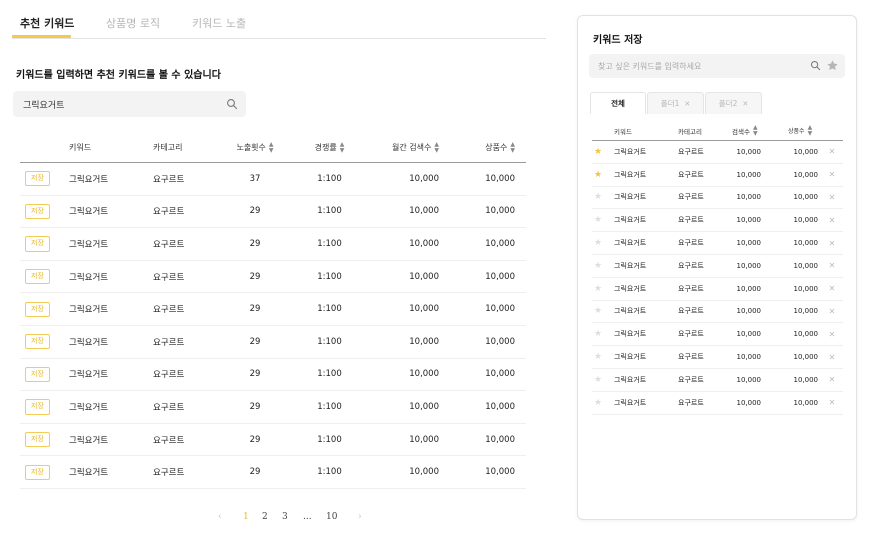  Describe the element at coordinates (255, 147) in the screenshot. I see `header-impressions: 노출횟수 ▲ ▼` at that location.